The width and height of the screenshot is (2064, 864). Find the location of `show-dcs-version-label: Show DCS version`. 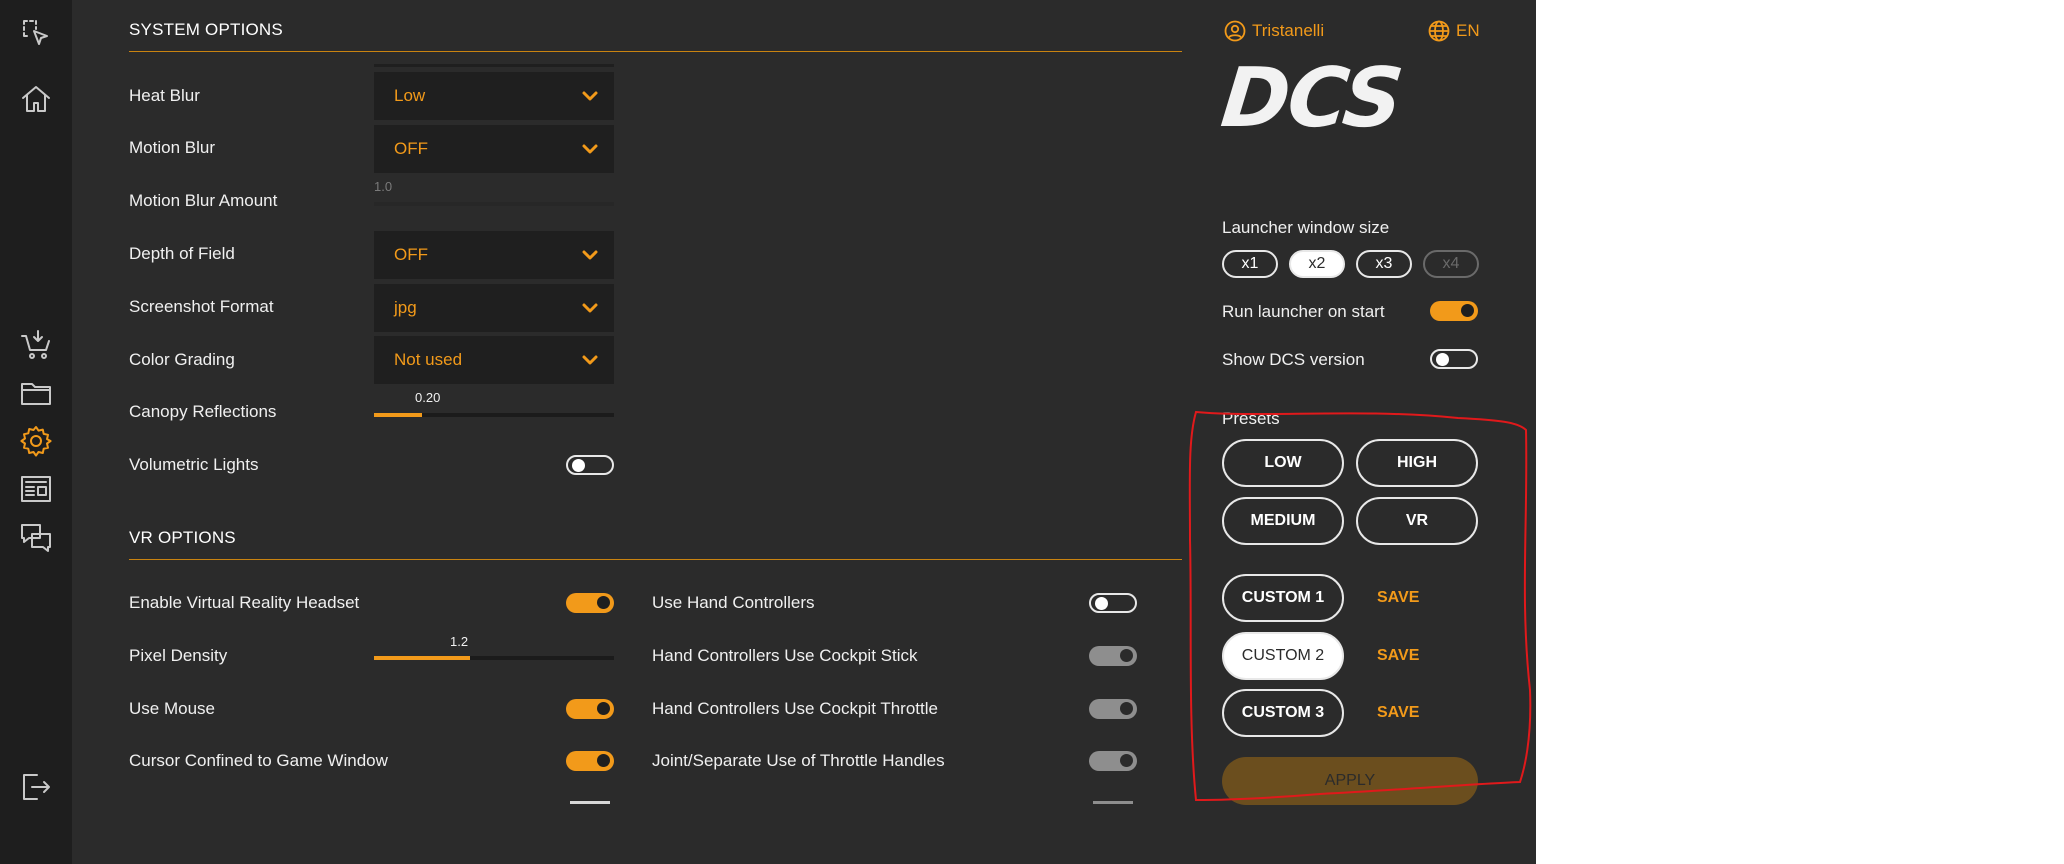

show-dcs-version-label: Show DCS version is located at coordinates (1293, 359).